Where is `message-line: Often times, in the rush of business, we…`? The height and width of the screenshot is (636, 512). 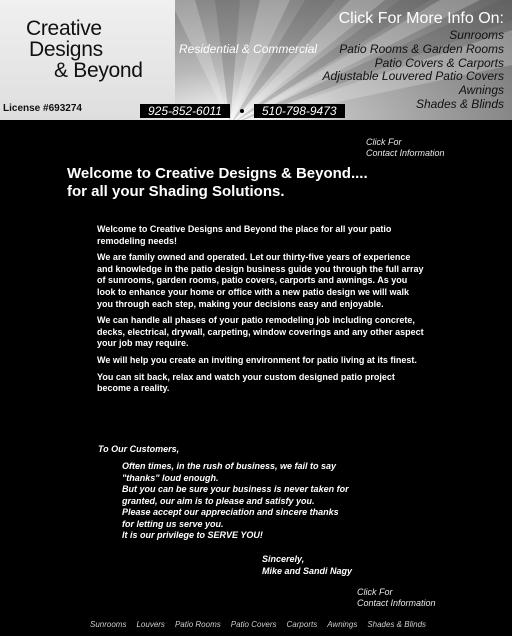
message-line: Often times, in the rush of business, we… is located at coordinates (229, 466).